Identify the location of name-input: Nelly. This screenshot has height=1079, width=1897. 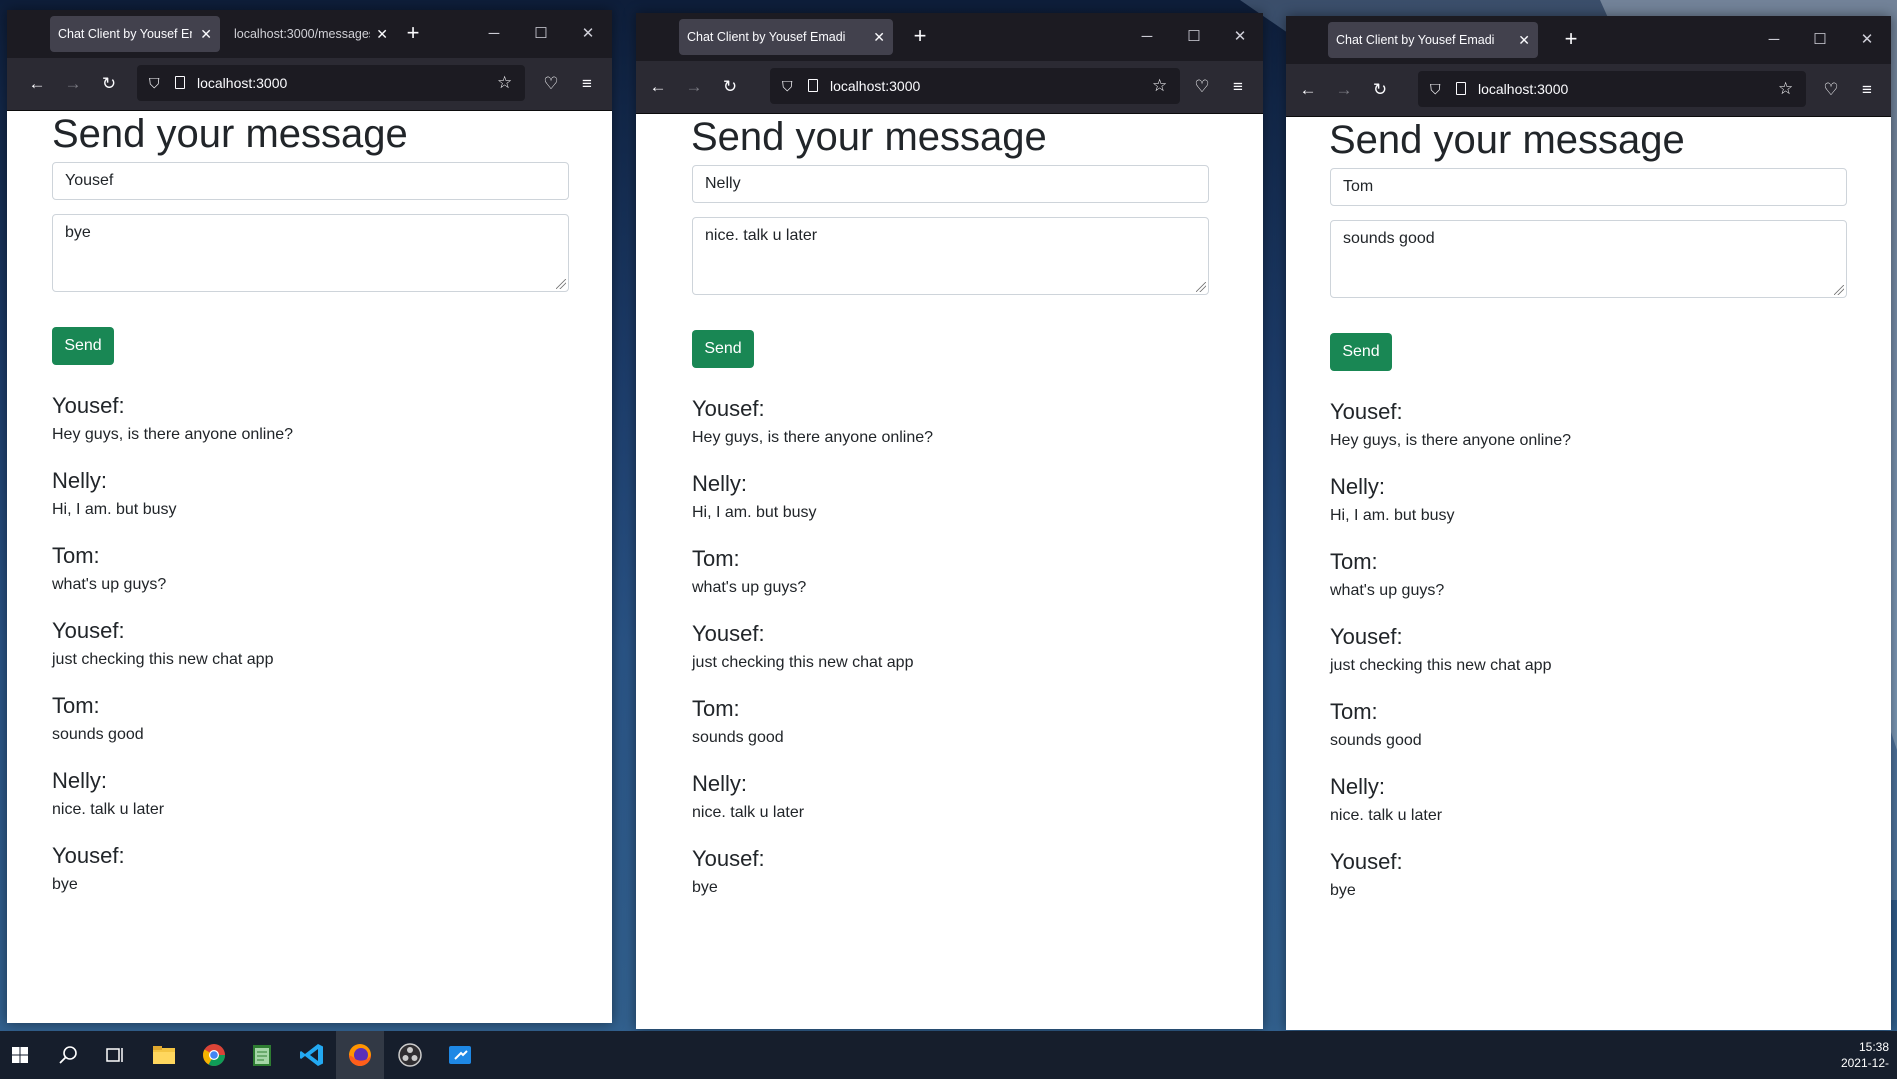
(950, 184).